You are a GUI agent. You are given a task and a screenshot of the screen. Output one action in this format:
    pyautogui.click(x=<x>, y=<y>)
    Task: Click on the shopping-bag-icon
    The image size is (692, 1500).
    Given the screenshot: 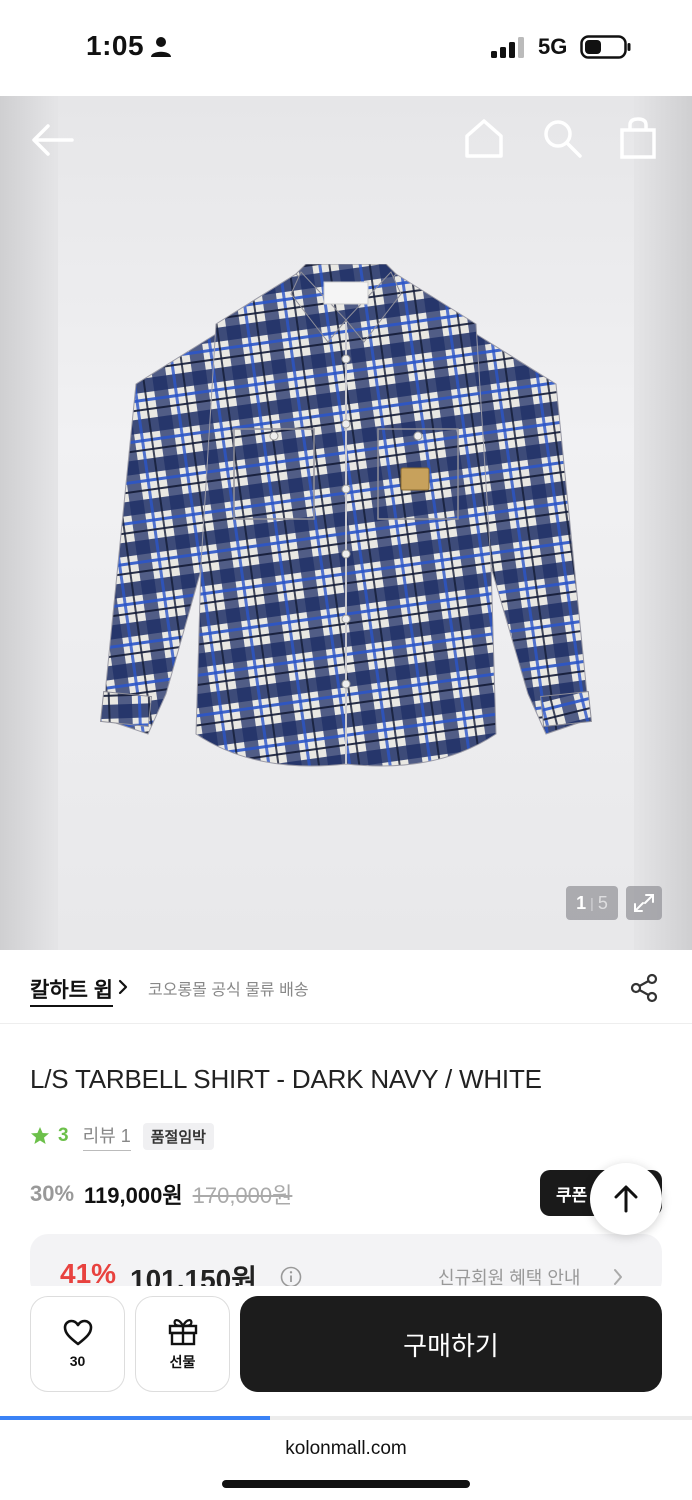 What is the action you would take?
    pyautogui.click(x=638, y=138)
    